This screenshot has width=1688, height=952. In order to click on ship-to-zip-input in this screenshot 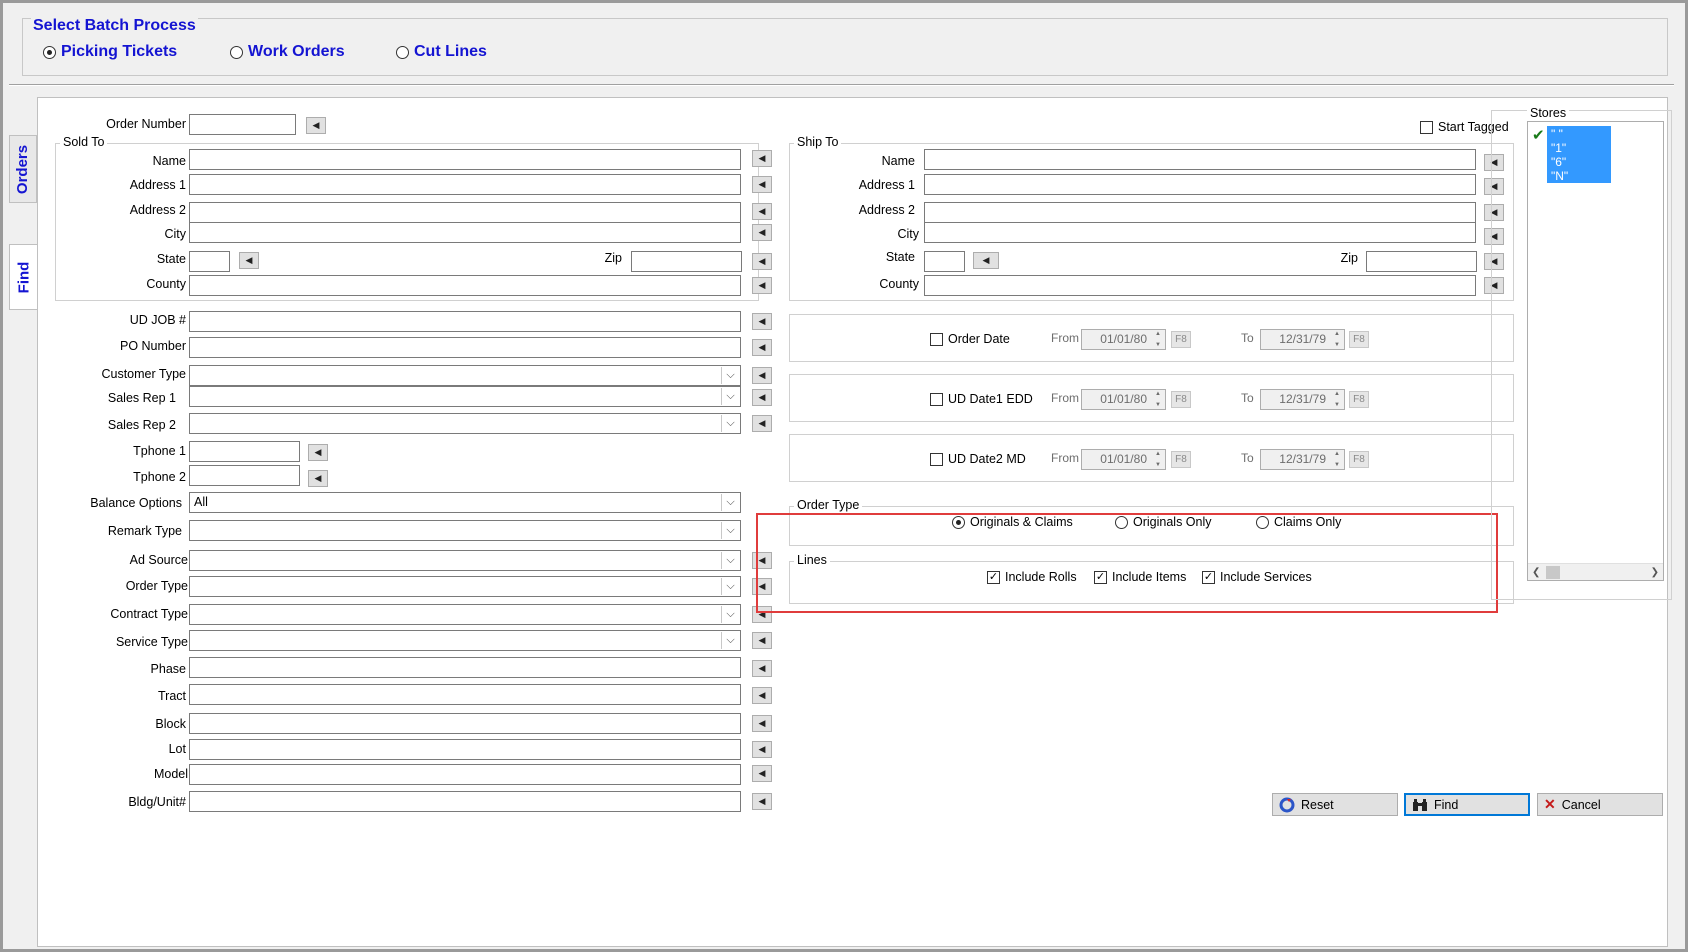, I will do `click(1421, 261)`.